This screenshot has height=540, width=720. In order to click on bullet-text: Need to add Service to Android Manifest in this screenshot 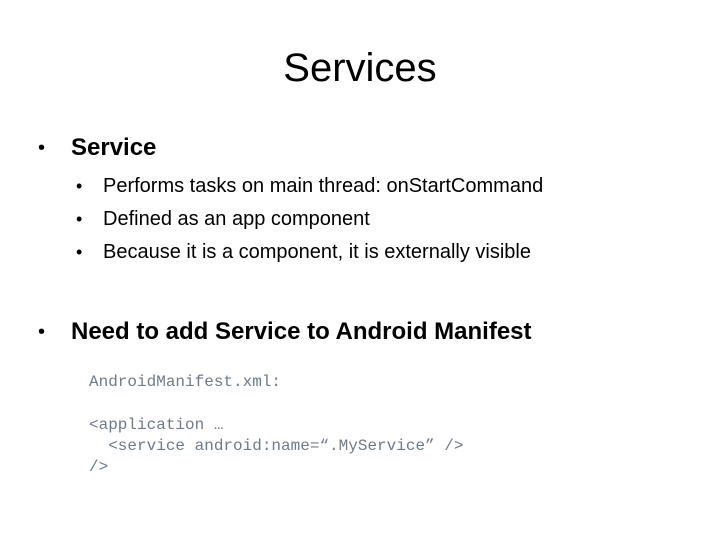, I will do `click(301, 331)`.